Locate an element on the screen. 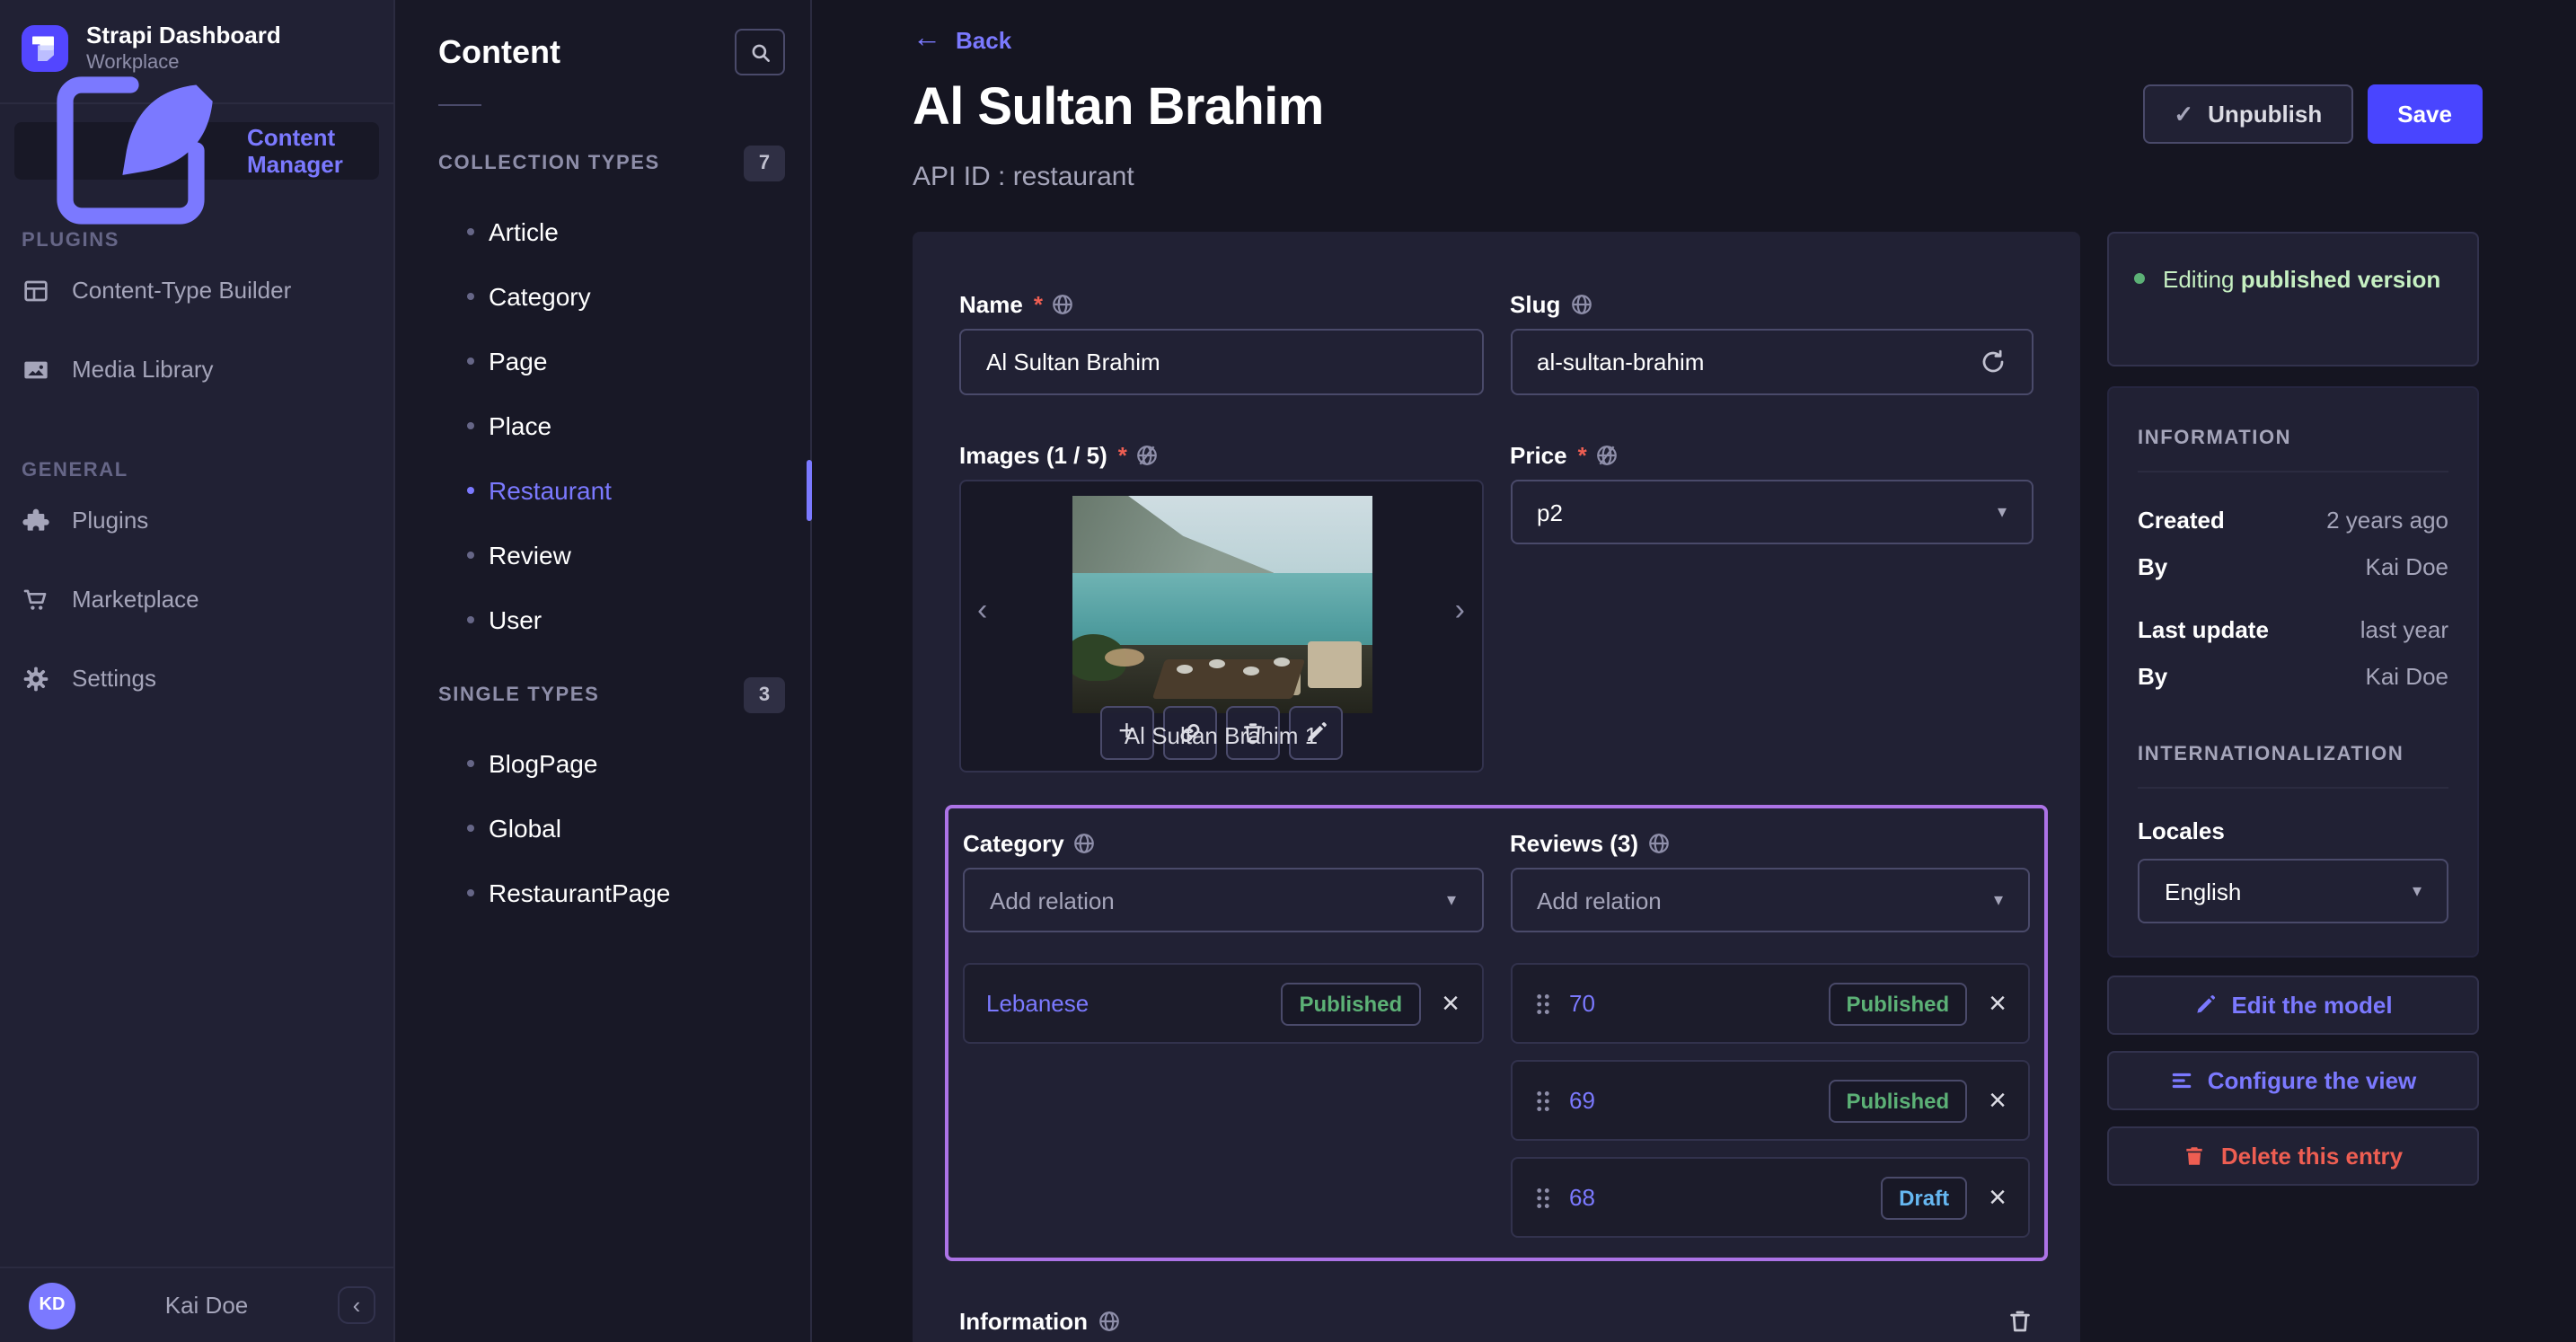 This screenshot has width=2576, height=1342. avatar: KD is located at coordinates (52, 1305).